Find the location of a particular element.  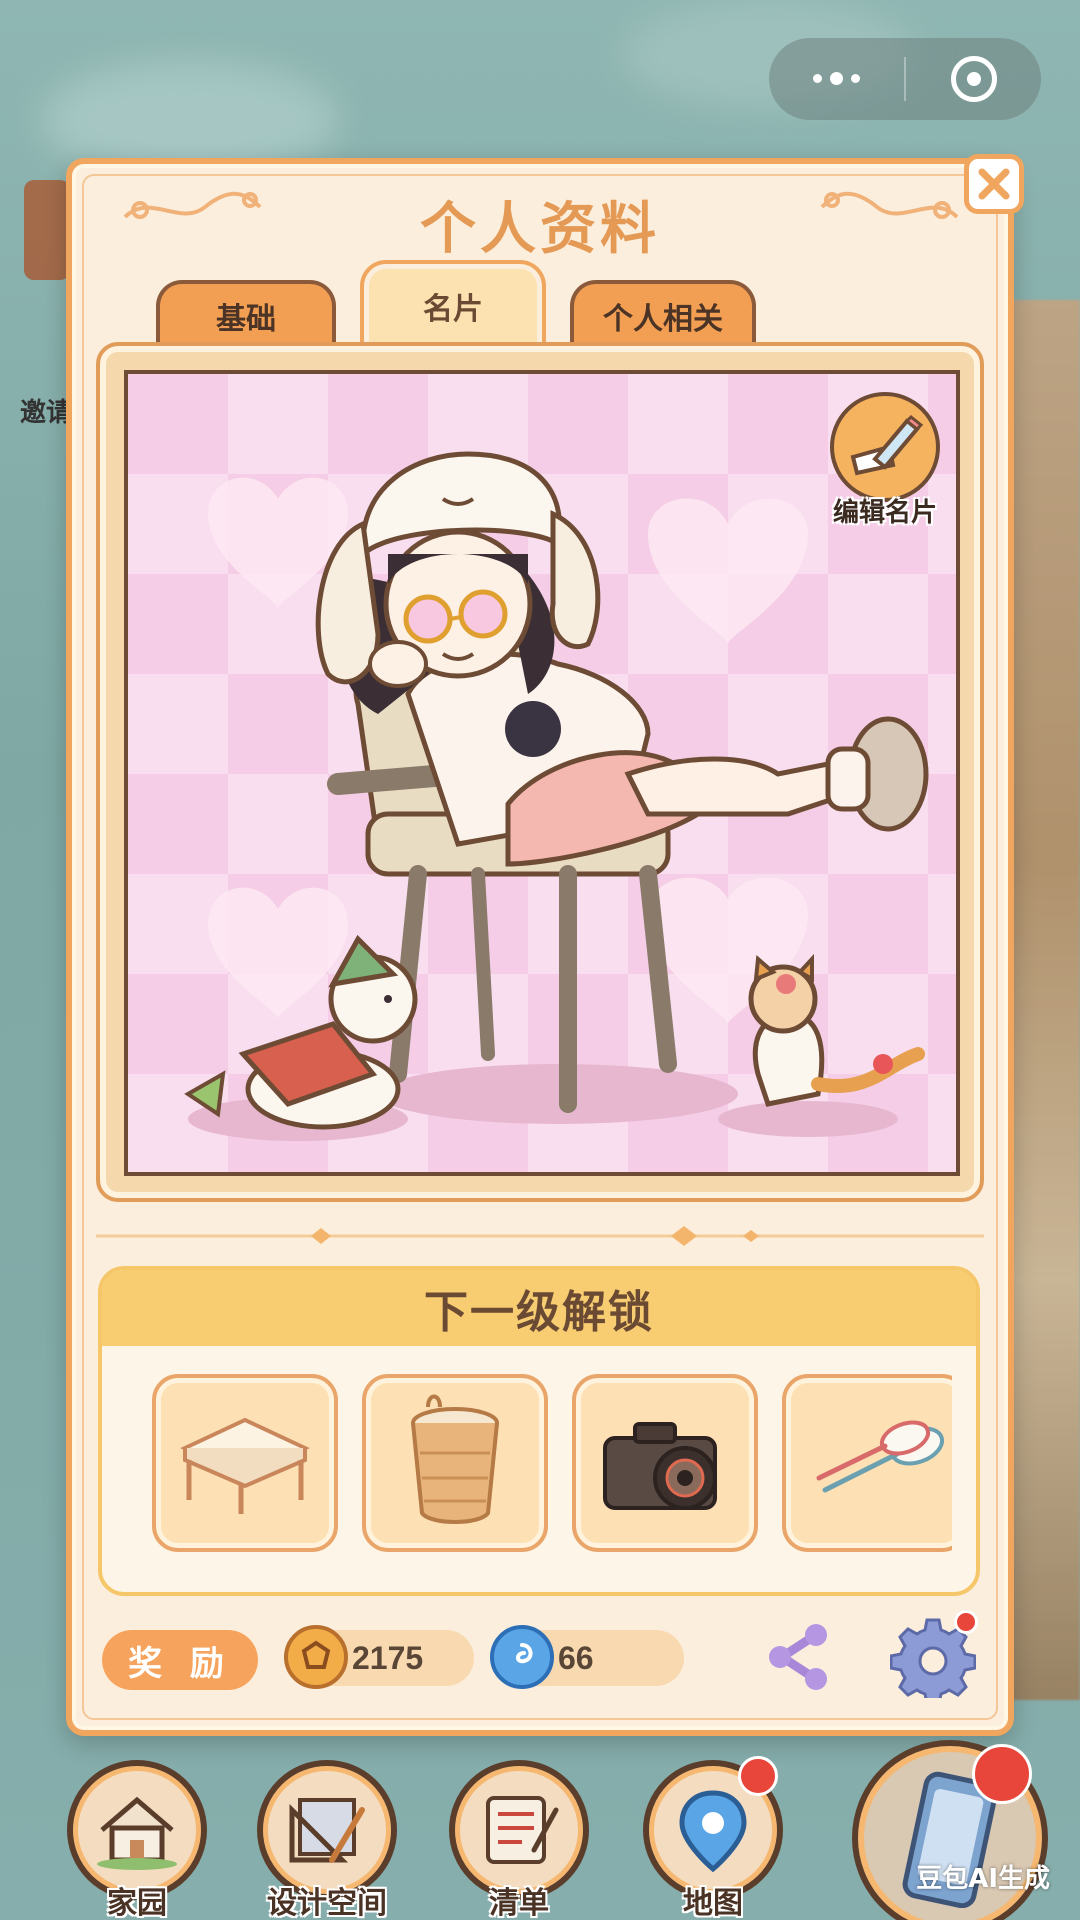

reward-button: 奖 励 is located at coordinates (180, 1660).